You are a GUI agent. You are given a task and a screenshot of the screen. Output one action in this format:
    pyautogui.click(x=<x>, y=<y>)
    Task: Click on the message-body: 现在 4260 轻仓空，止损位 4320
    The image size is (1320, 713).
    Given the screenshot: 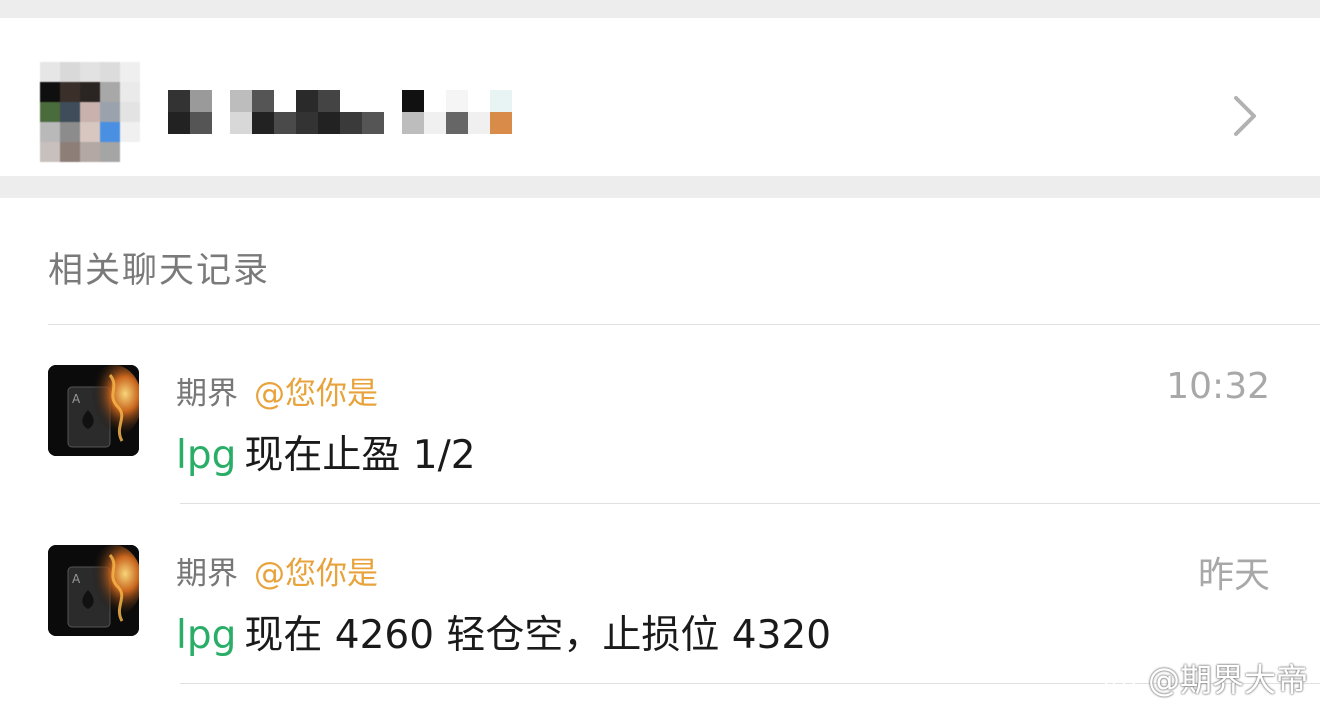 What is the action you would take?
    pyautogui.click(x=538, y=635)
    